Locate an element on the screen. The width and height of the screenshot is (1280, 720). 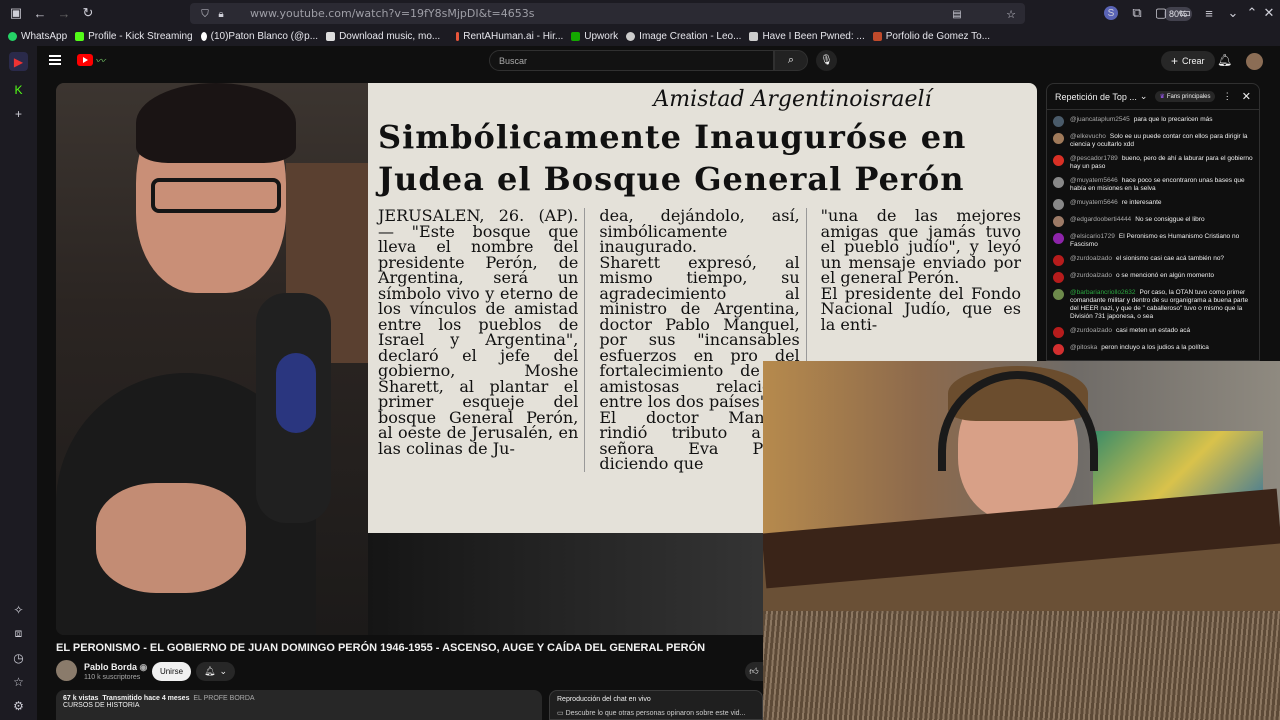
channel-tag: EL PROFE BORDA is located at coordinates (223, 698).